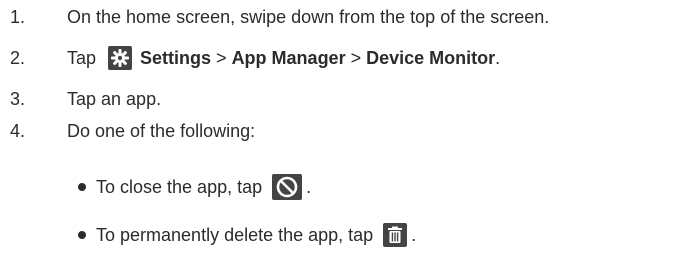 The height and width of the screenshot is (256, 677). I want to click on bullet-label: To close the app, tap, so click(179, 186).